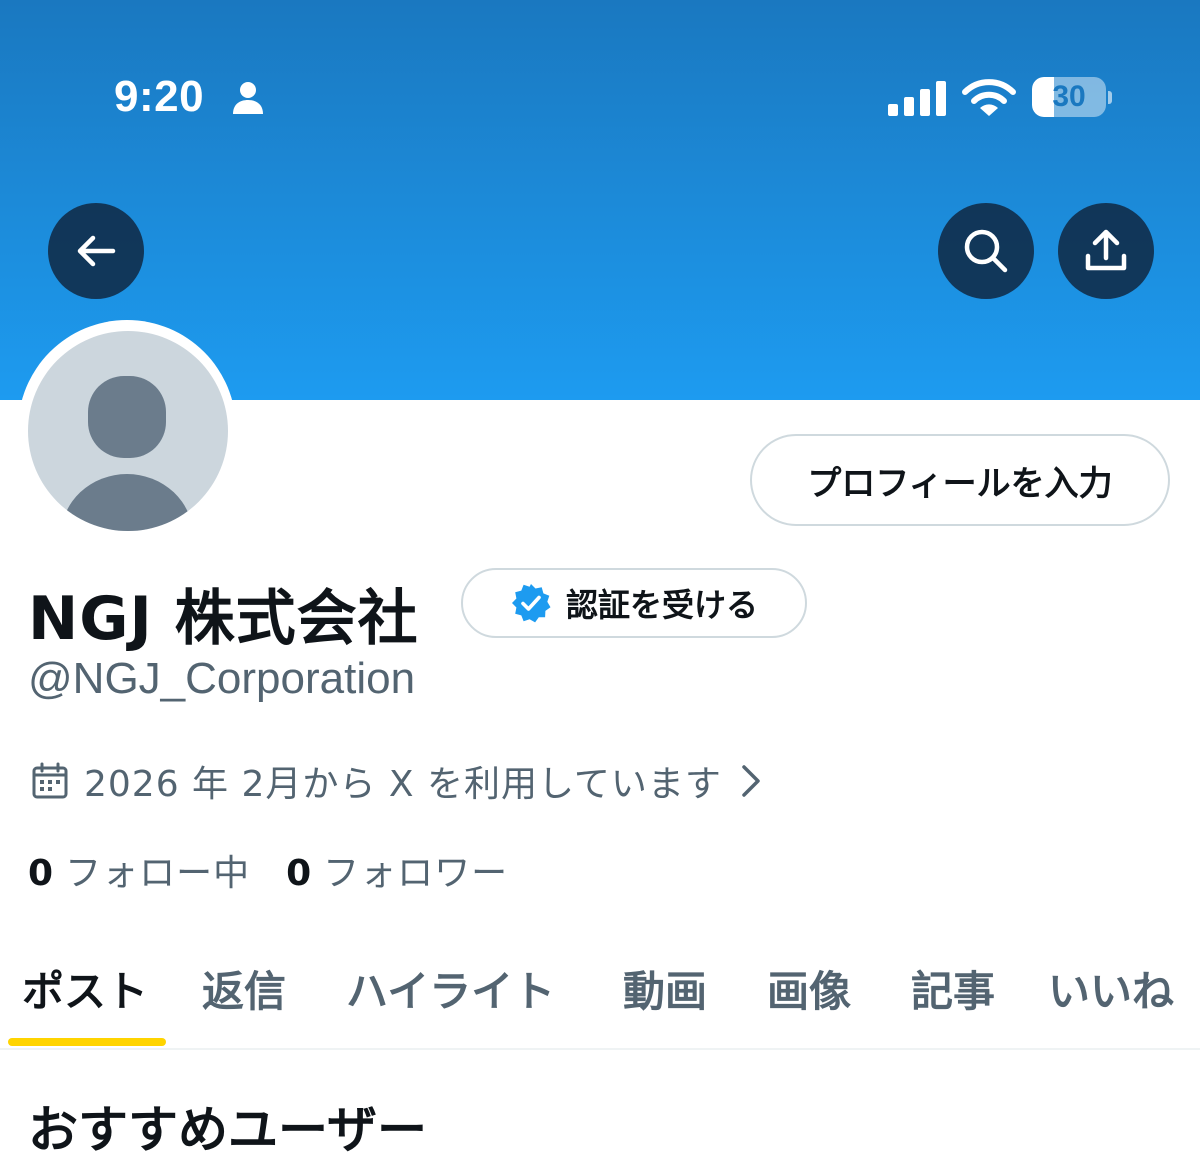  I want to click on following-label: フォロー中, so click(158, 873).